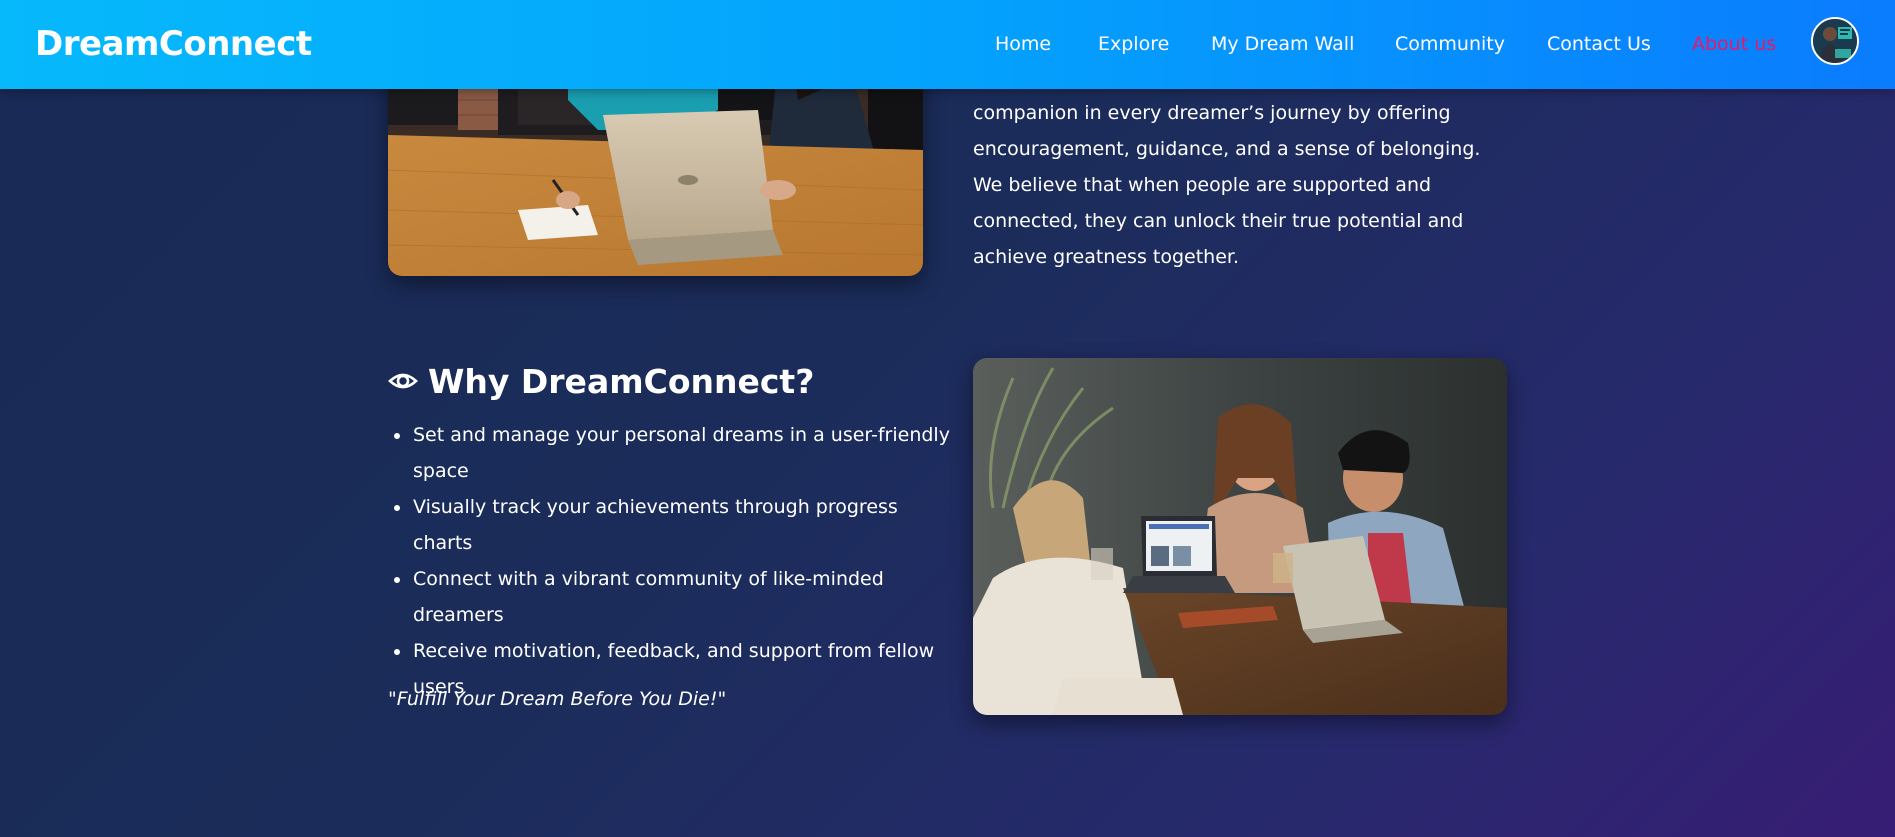  Describe the element at coordinates (403, 381) in the screenshot. I see `eye-icon` at that location.